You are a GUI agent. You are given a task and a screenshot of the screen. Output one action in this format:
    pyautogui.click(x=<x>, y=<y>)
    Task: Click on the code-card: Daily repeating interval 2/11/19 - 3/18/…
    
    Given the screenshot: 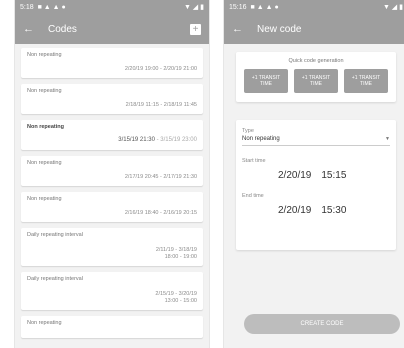 What is the action you would take?
    pyautogui.click(x=112, y=247)
    